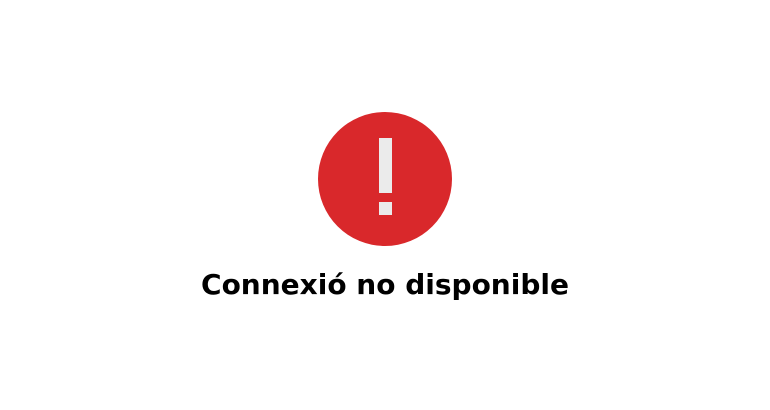 The height and width of the screenshot is (410, 770). Describe the element at coordinates (385, 284) in the screenshot. I see `error-message: Connexió no disponible` at that location.